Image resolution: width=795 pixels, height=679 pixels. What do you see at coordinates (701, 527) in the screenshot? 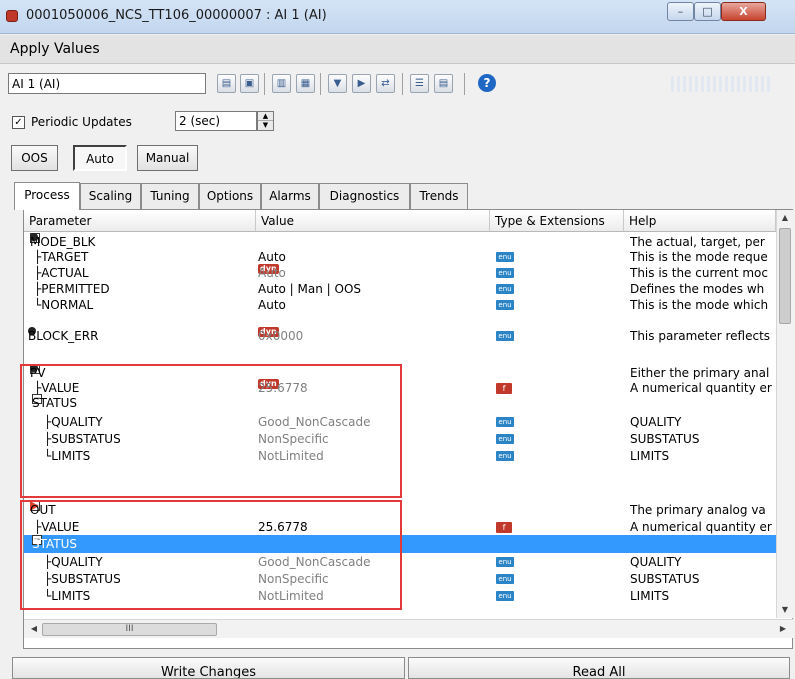
I see `help-text: A numerical quantity er` at bounding box center [701, 527].